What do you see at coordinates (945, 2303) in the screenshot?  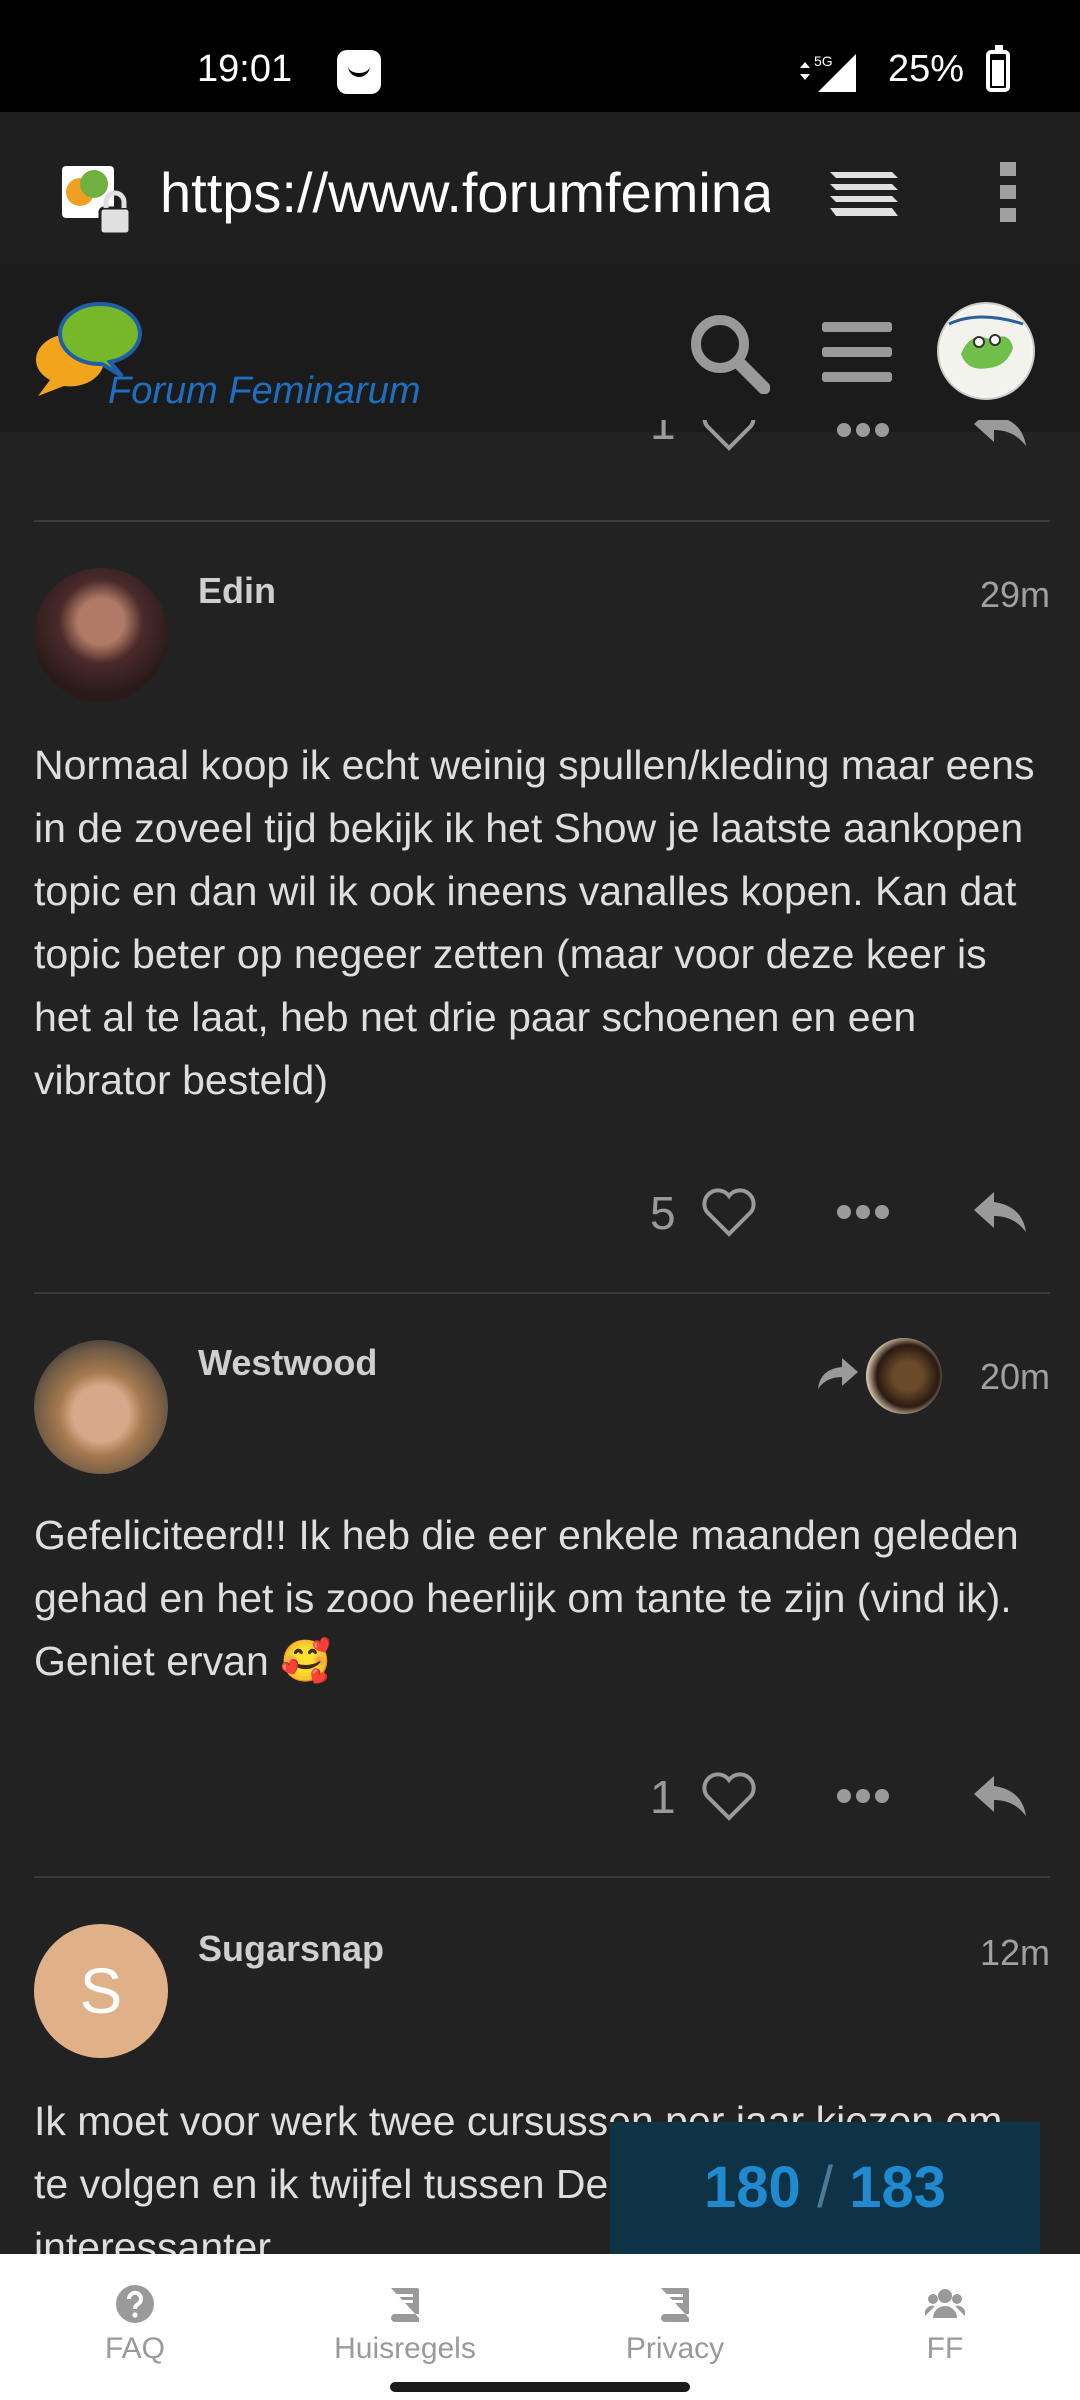 I see `users-icon` at bounding box center [945, 2303].